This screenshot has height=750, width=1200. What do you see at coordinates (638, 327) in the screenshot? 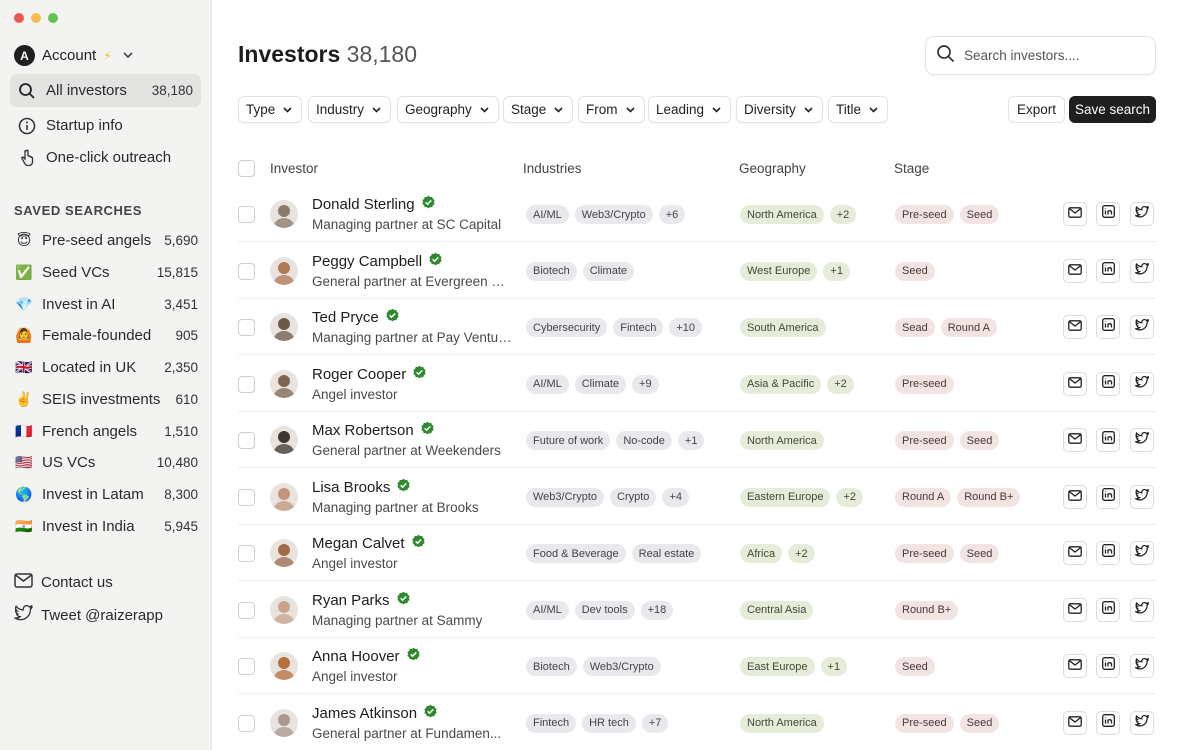
I see `industries-chip: Fintech` at bounding box center [638, 327].